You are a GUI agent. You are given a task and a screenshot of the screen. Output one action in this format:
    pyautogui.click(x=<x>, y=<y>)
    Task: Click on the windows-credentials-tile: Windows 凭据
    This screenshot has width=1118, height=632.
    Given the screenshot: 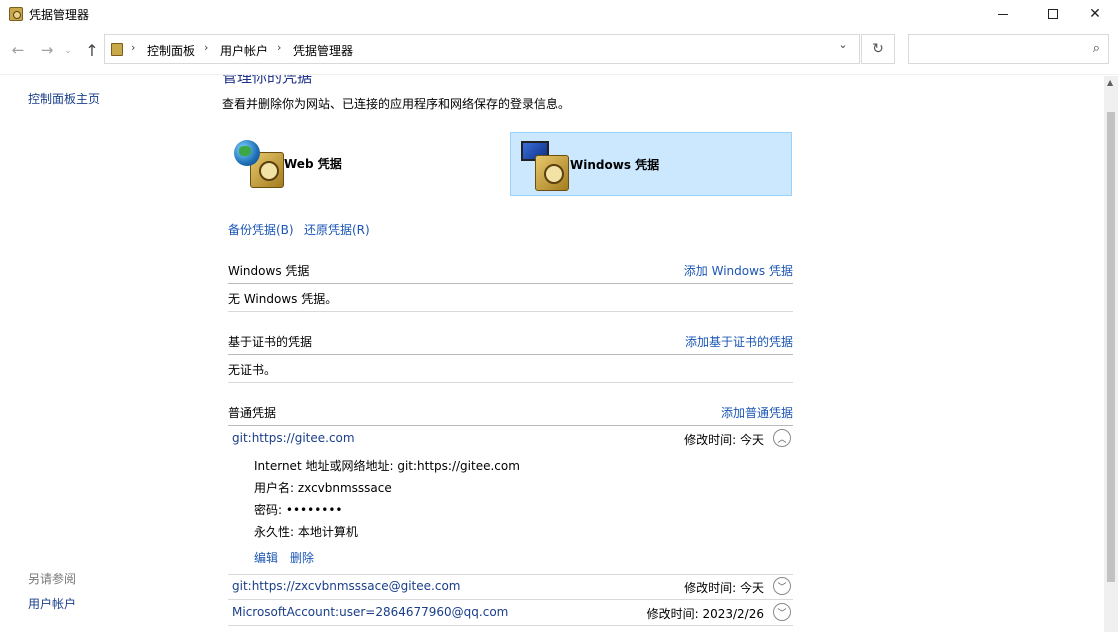 What is the action you would take?
    pyautogui.click(x=651, y=164)
    